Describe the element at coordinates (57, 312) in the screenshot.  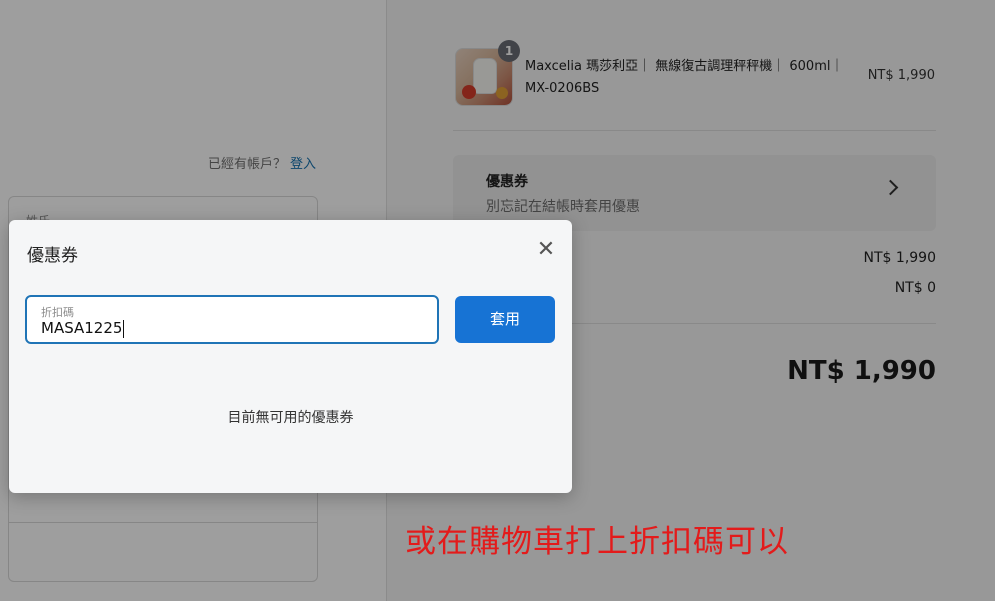
I see `discount-code-label: 折扣碼` at that location.